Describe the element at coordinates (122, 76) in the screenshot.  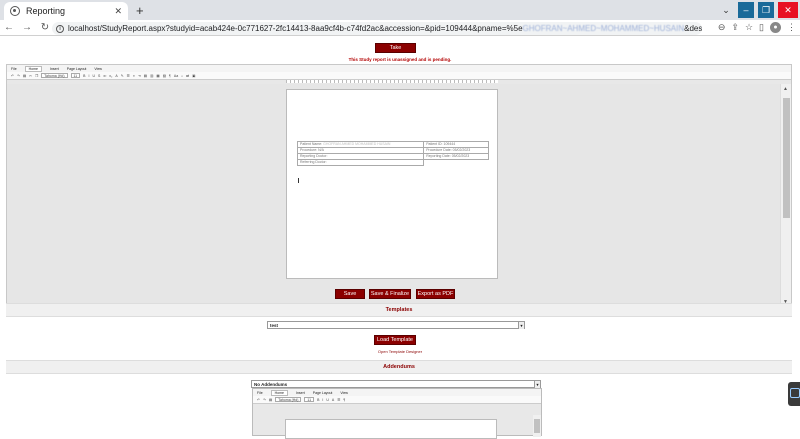
I see `highlight-icon: ✎` at that location.